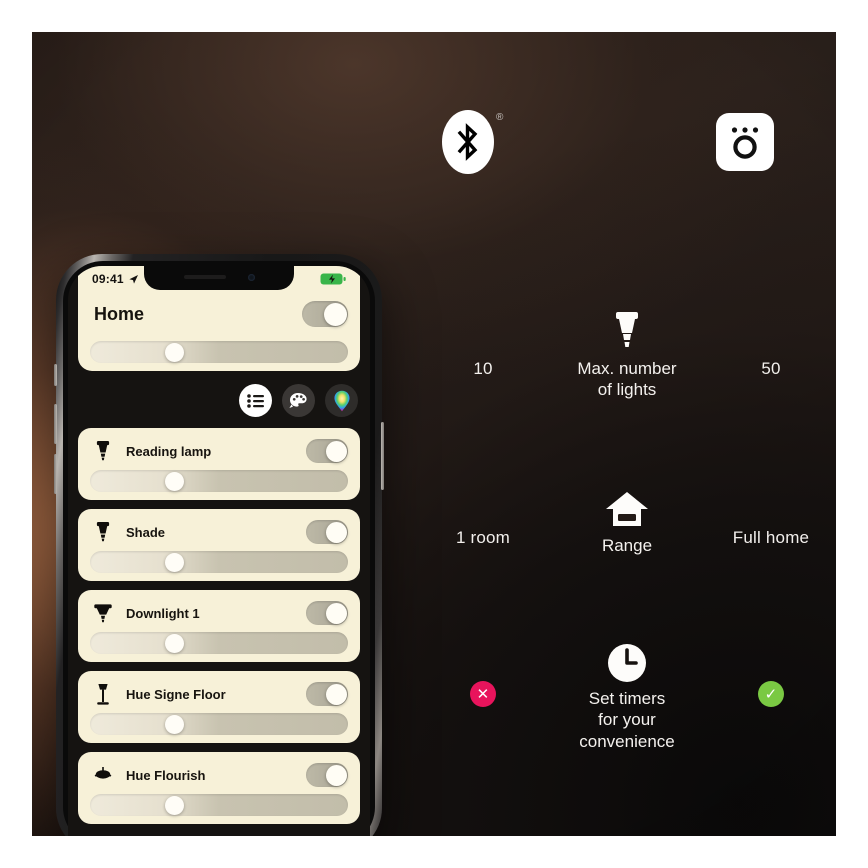 The width and height of the screenshot is (868, 868). I want to click on mode-button-group, so click(298, 400).